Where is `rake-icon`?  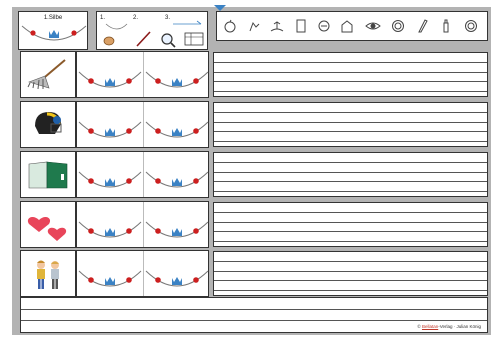 rake-icon is located at coordinates (46, 74).